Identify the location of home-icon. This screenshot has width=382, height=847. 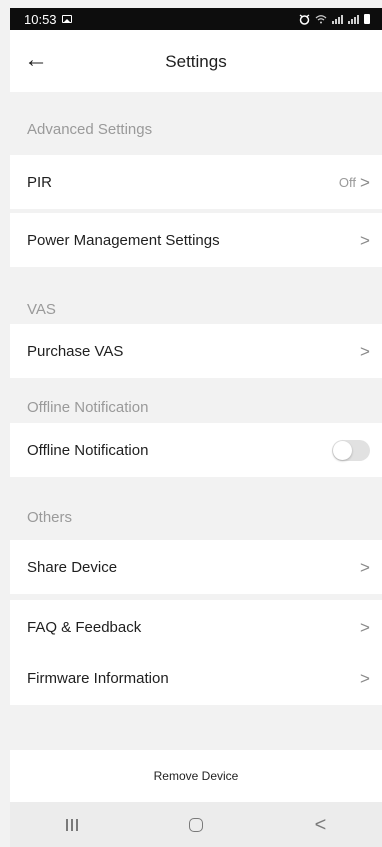
(196, 824).